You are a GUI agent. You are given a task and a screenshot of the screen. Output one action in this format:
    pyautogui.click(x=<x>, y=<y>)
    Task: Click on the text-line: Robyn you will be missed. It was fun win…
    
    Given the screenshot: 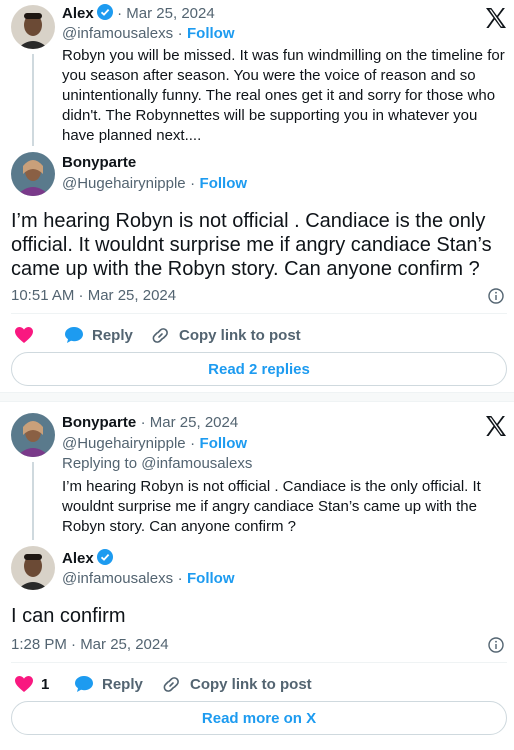 What is the action you would take?
    pyautogui.click(x=283, y=55)
    